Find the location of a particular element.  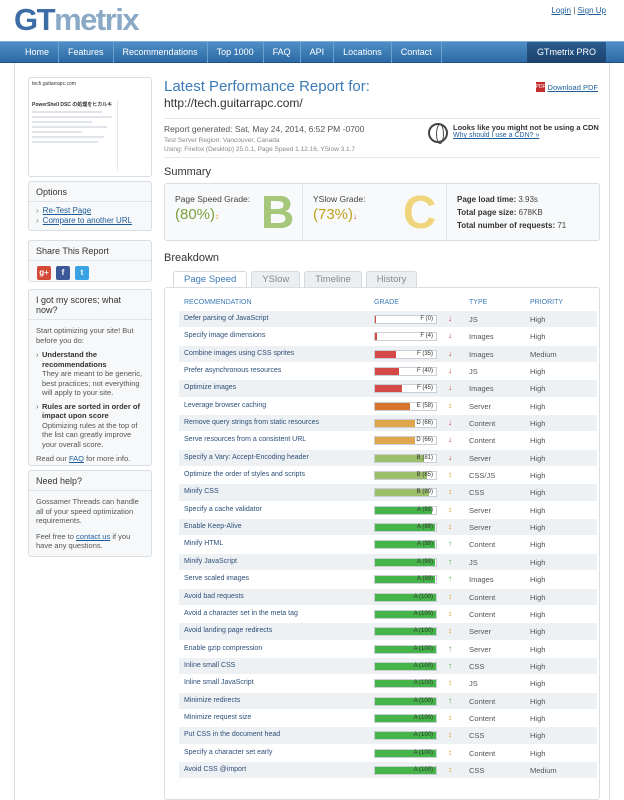

page-load-time: Page load time: 3.93s is located at coordinates (511, 199).